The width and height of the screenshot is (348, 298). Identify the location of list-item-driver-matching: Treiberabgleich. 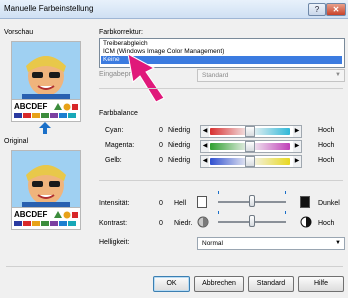
(221, 44).